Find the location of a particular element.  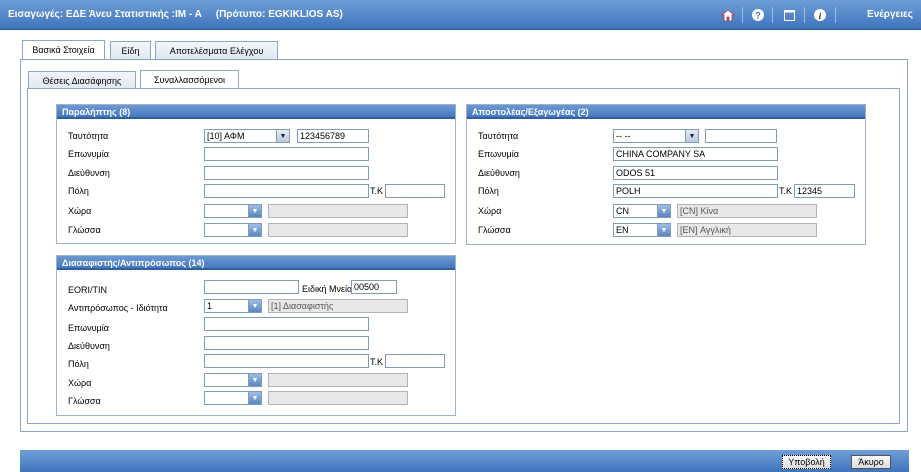

declarant-country-label: Χώρα is located at coordinates (80, 383).